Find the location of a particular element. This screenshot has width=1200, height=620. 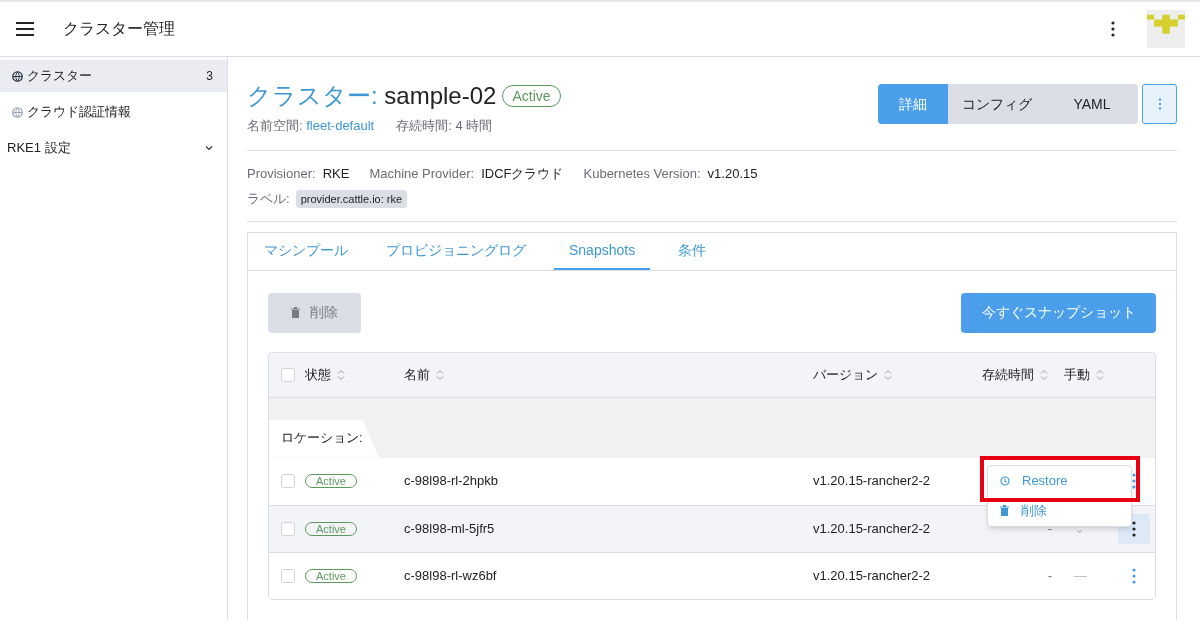

column-header: バージョン is located at coordinates (845, 374).